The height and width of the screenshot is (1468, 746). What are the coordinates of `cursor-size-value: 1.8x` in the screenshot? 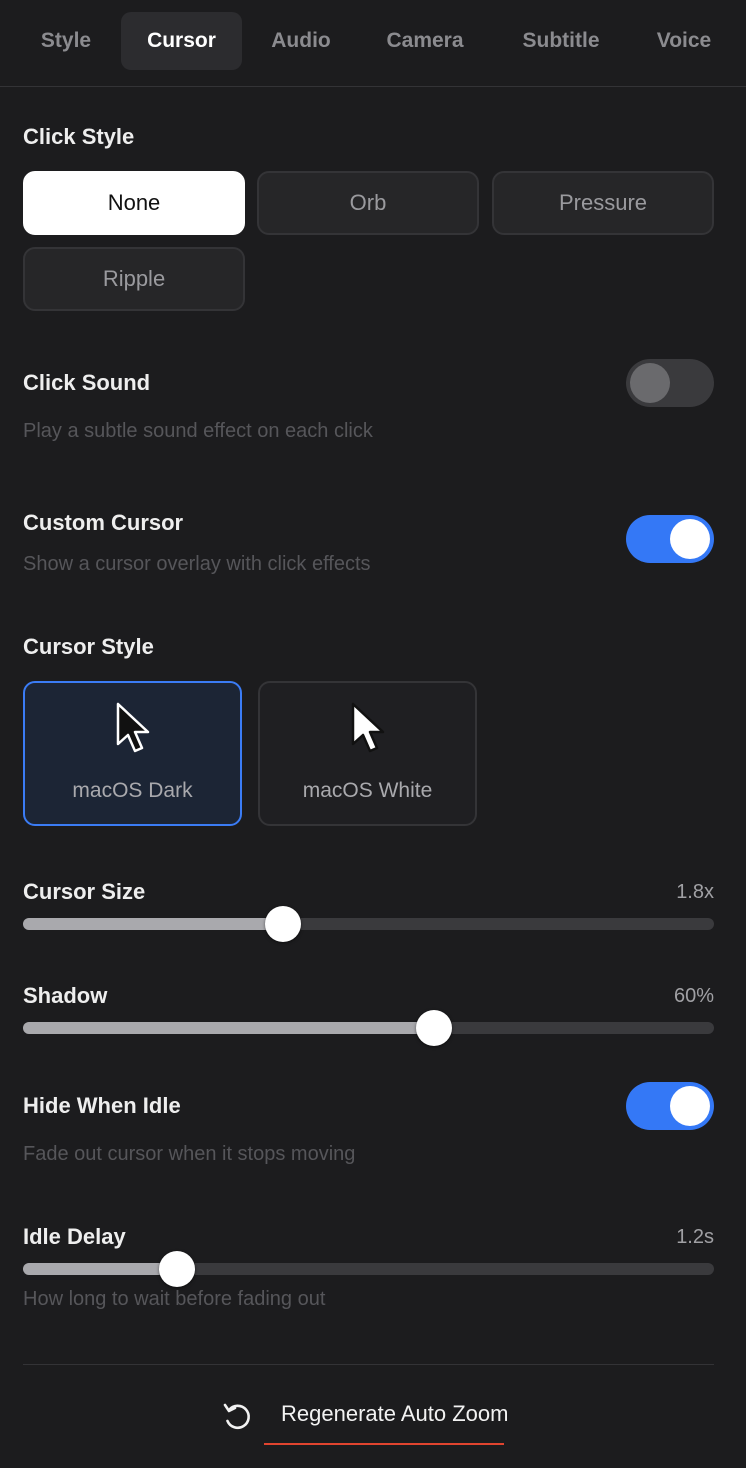 It's located at (695, 892).